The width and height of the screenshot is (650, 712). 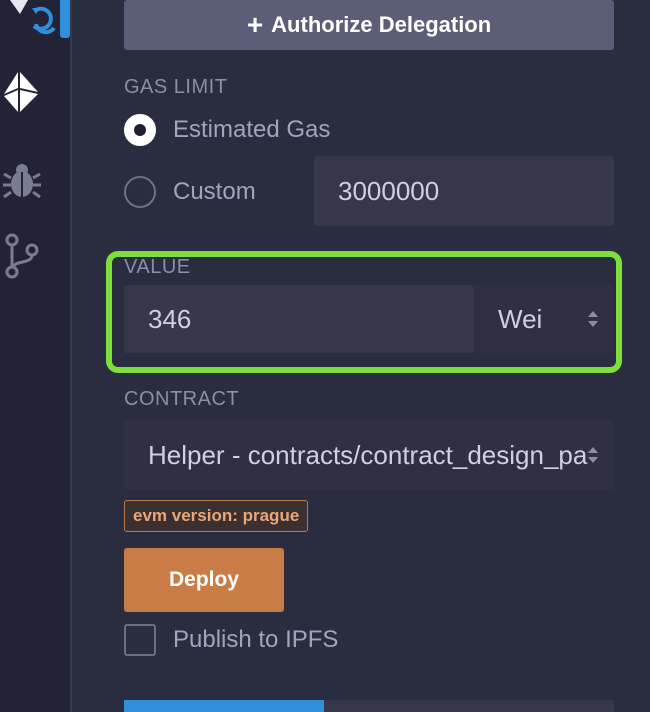 I want to click on debugger-bug-icon, so click(x=22, y=182).